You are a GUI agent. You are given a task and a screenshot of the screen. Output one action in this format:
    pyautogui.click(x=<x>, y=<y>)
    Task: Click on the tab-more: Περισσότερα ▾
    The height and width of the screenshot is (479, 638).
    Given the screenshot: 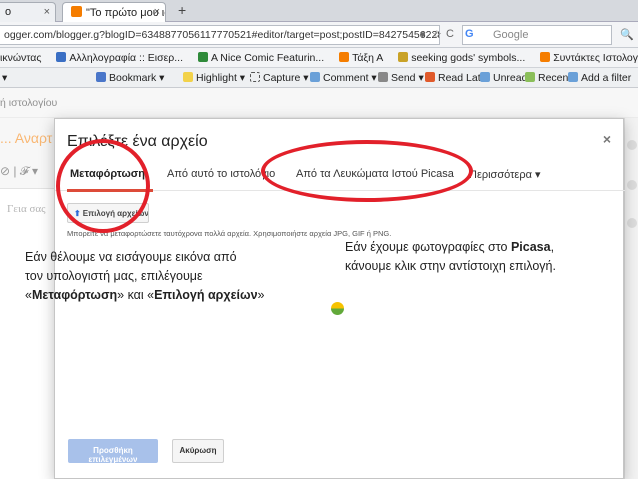 What is the action you would take?
    pyautogui.click(x=505, y=174)
    